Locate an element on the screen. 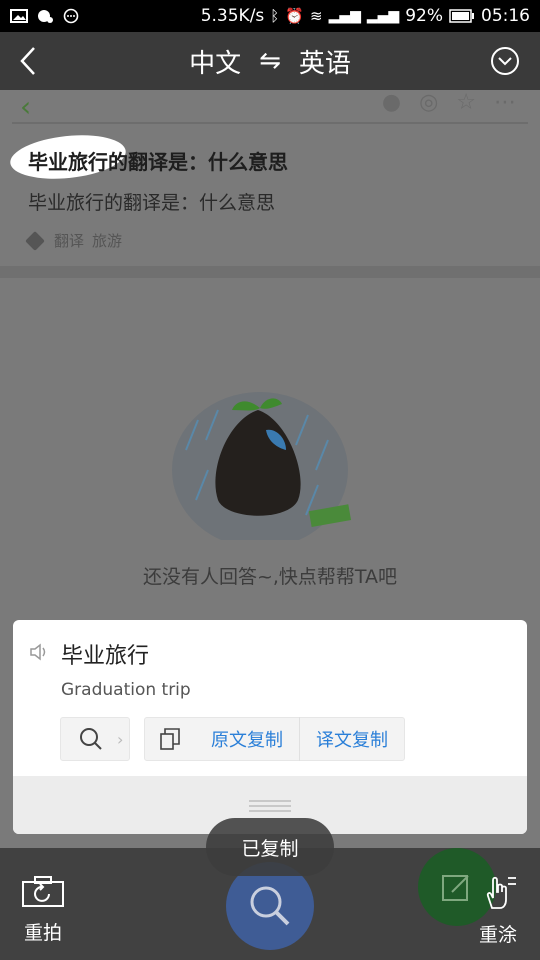 The width and height of the screenshot is (540, 960). speaker-icon is located at coordinates (39, 652).